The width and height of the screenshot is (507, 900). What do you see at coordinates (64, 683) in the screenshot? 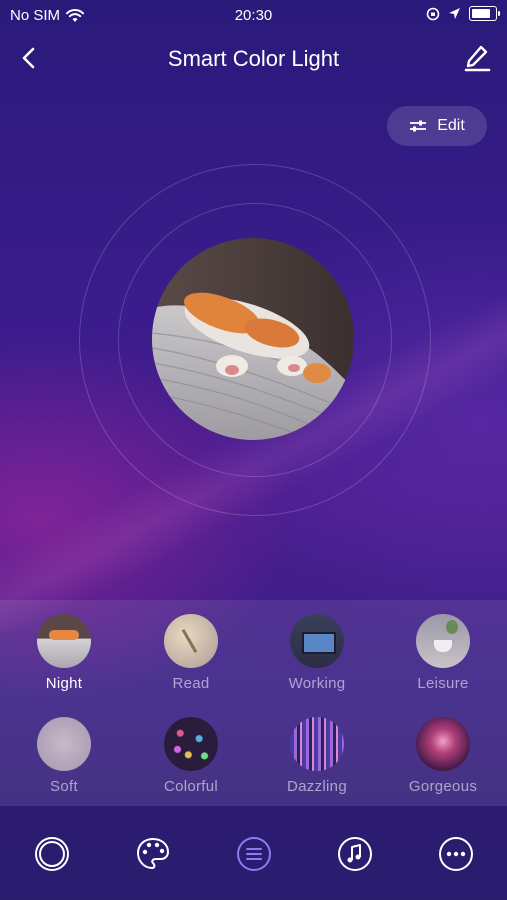
I see `scene-label: Night` at bounding box center [64, 683].